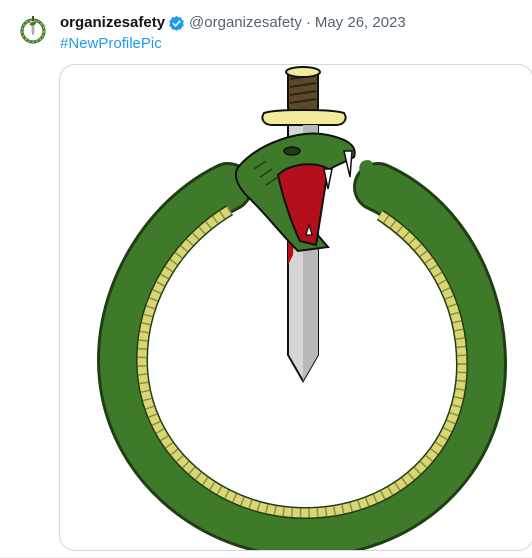 The image size is (532, 558). What do you see at coordinates (111, 44) in the screenshot?
I see `hashtag-link: #NewProfilePic` at bounding box center [111, 44].